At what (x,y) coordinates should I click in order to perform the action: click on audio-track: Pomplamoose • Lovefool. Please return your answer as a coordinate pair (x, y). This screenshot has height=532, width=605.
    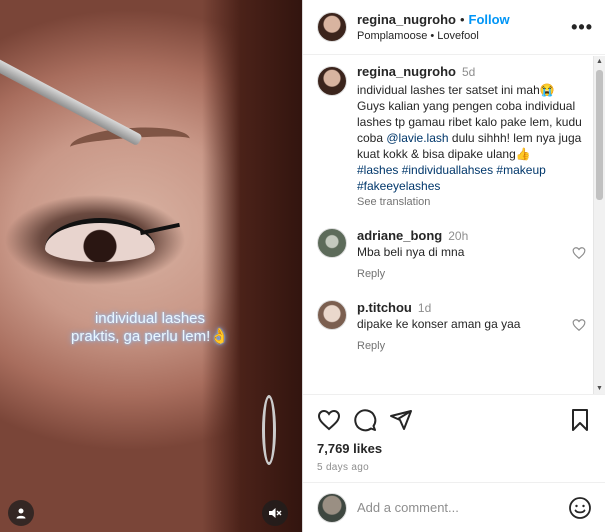
    Looking at the image, I should click on (464, 36).